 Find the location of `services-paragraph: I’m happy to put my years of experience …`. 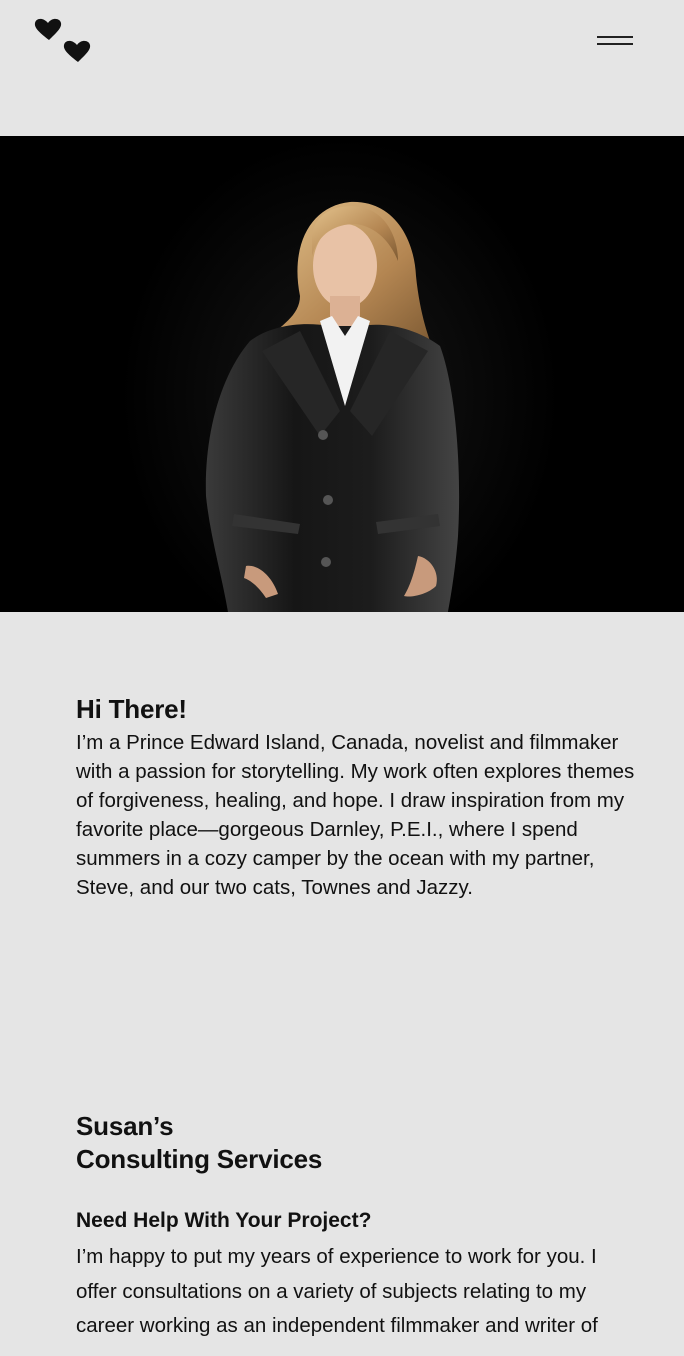

services-paragraph: I’m happy to put my years of experience … is located at coordinates (337, 1291).